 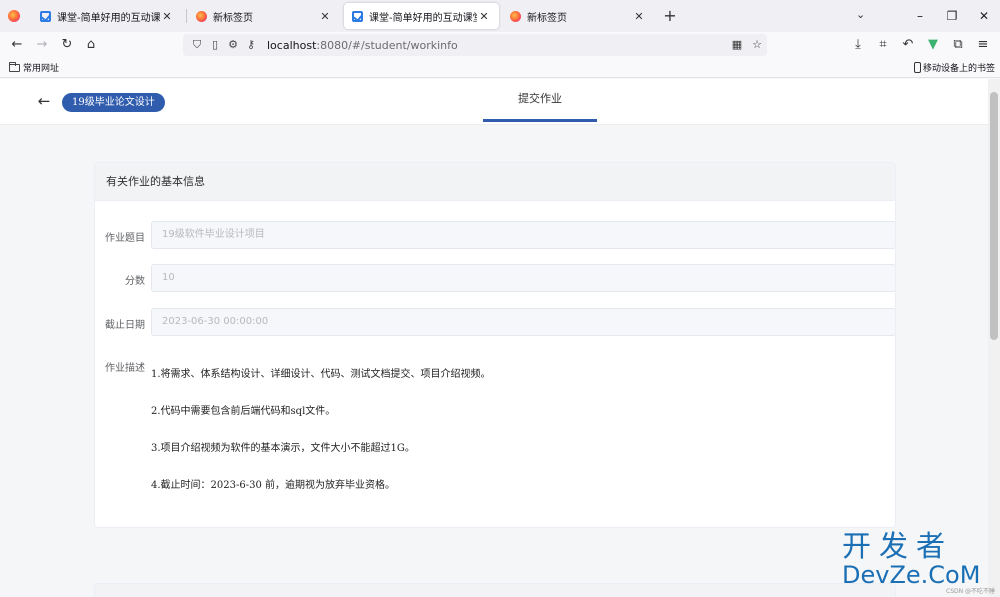 What do you see at coordinates (911, 575) in the screenshot?
I see `watermark-en: DevZe.CoM` at bounding box center [911, 575].